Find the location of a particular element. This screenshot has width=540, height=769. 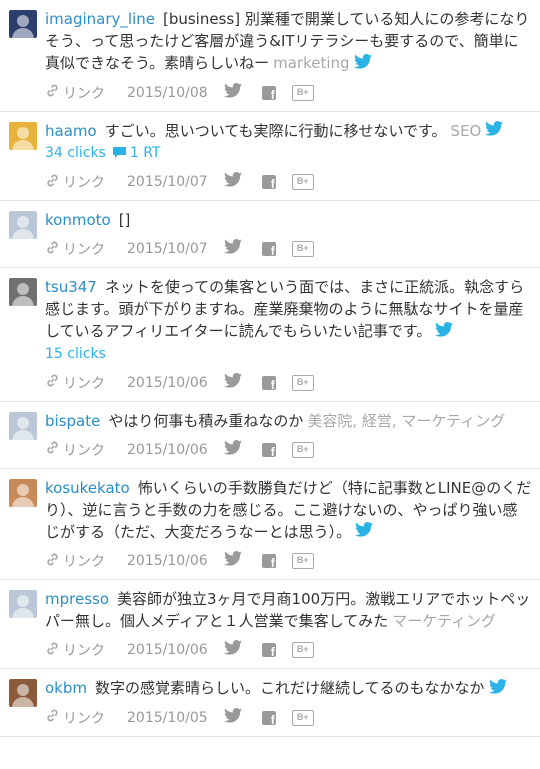

entry-meta: リンク 2015/10/05 B+ is located at coordinates (288, 718).